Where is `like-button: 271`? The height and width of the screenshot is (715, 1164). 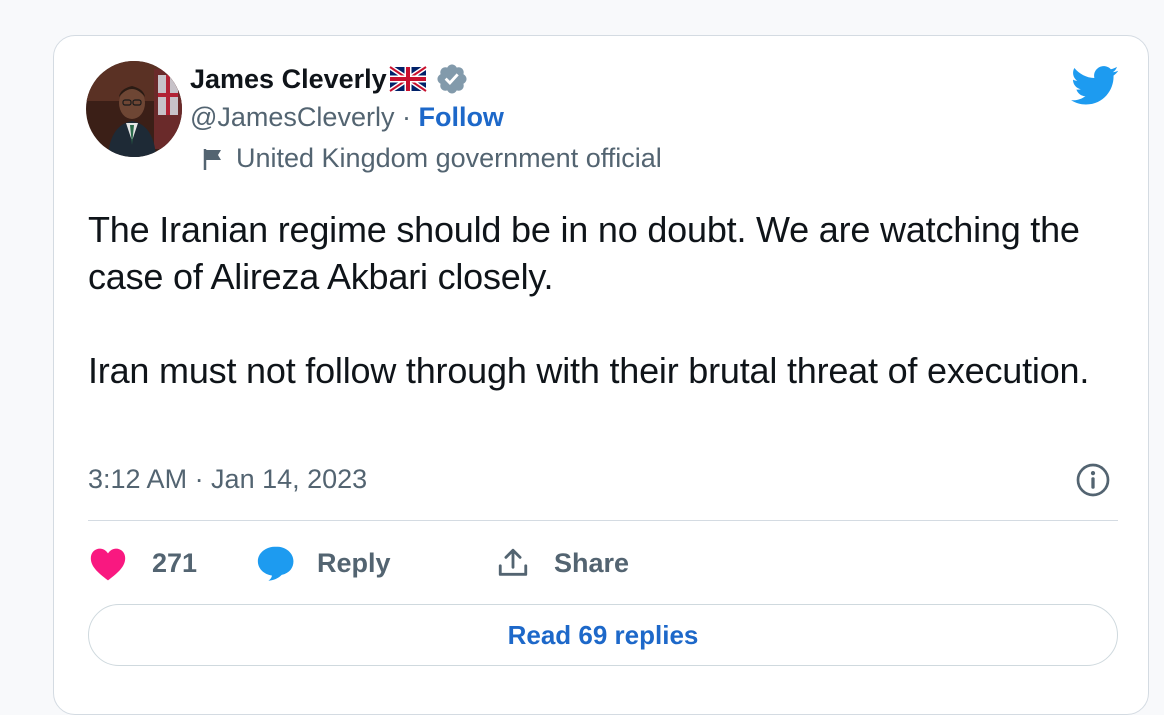 like-button: 271 is located at coordinates (142, 563).